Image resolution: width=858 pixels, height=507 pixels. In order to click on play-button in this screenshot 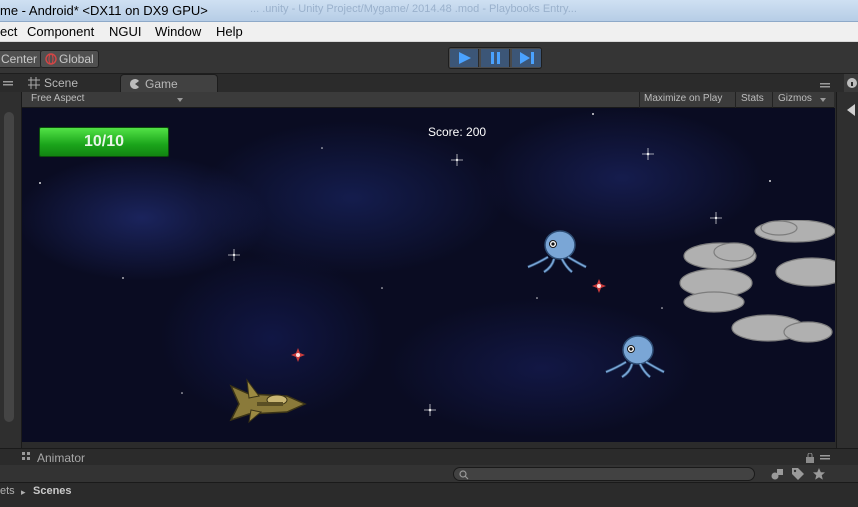, I will do `click(464, 58)`.